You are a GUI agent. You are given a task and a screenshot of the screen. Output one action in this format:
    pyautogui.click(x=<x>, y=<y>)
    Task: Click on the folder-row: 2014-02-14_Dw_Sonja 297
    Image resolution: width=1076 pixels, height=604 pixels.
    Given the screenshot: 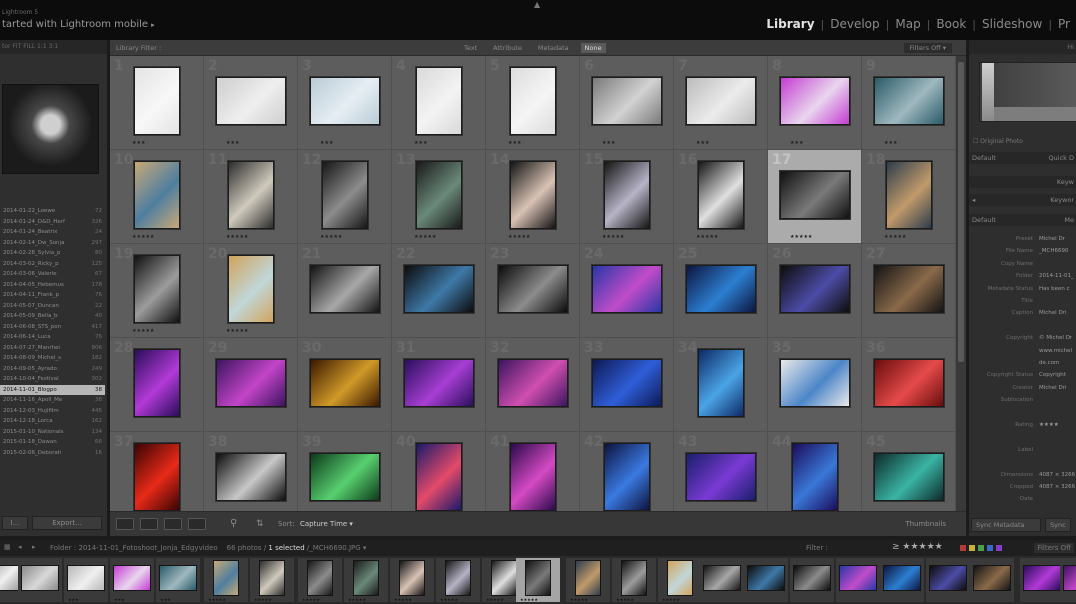 What is the action you would take?
    pyautogui.click(x=52, y=243)
    